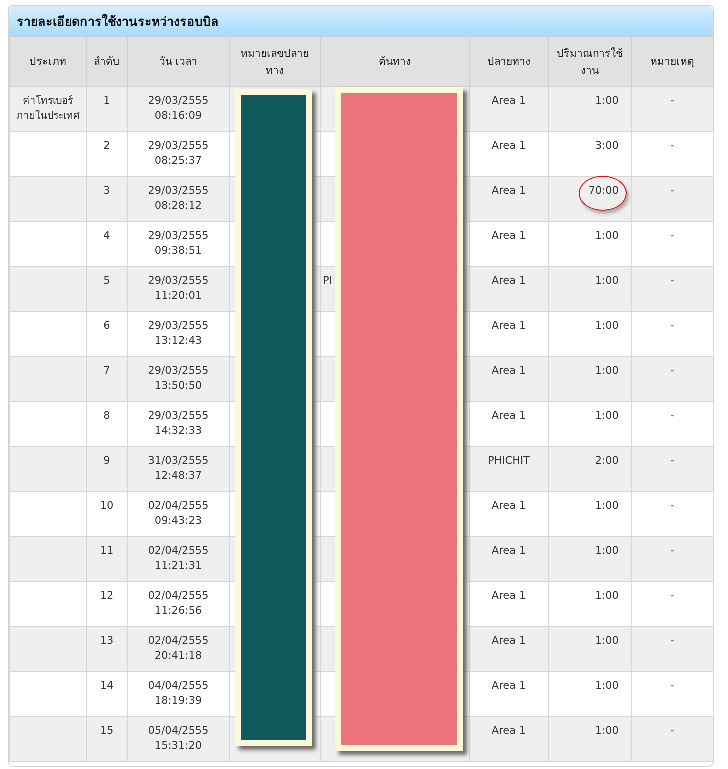 Image resolution: width=728 pixels, height=769 pixels. What do you see at coordinates (179, 739) in the screenshot?
I see `table-cell: 05/04/2555 15:31:20` at bounding box center [179, 739].